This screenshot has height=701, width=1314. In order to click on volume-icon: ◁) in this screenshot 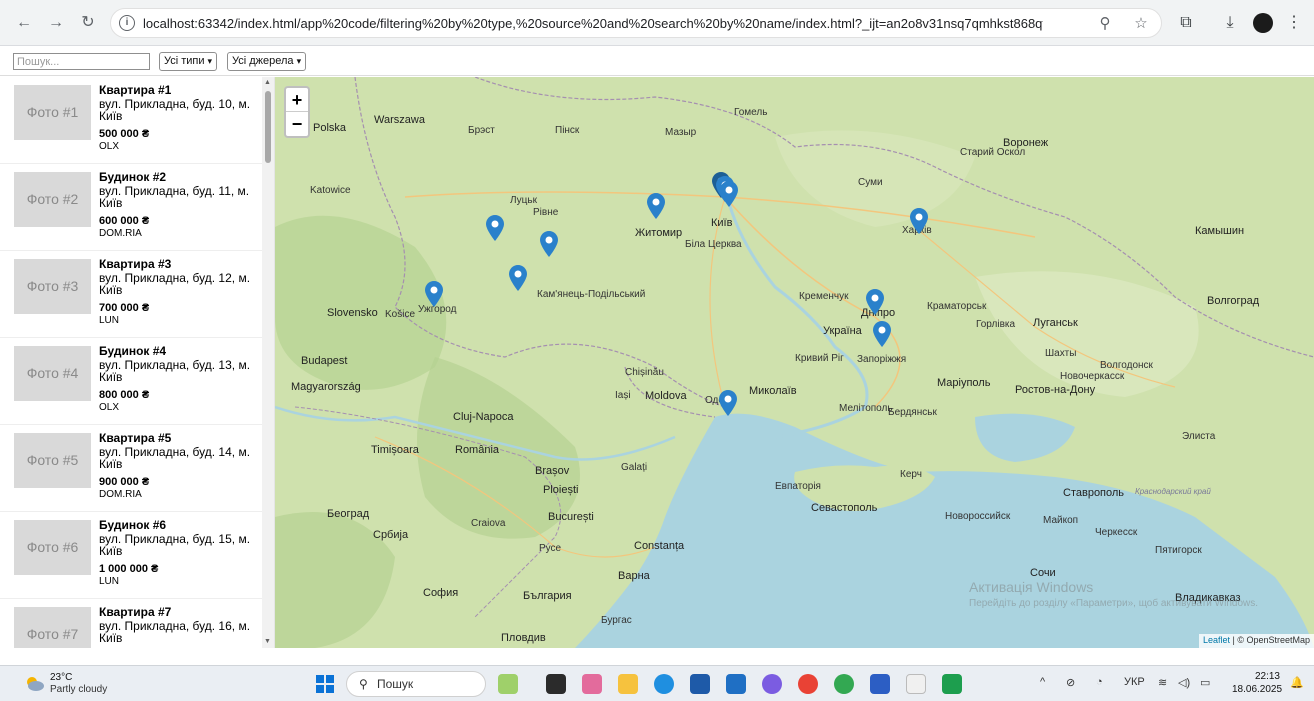, I will do `click(1184, 682)`.